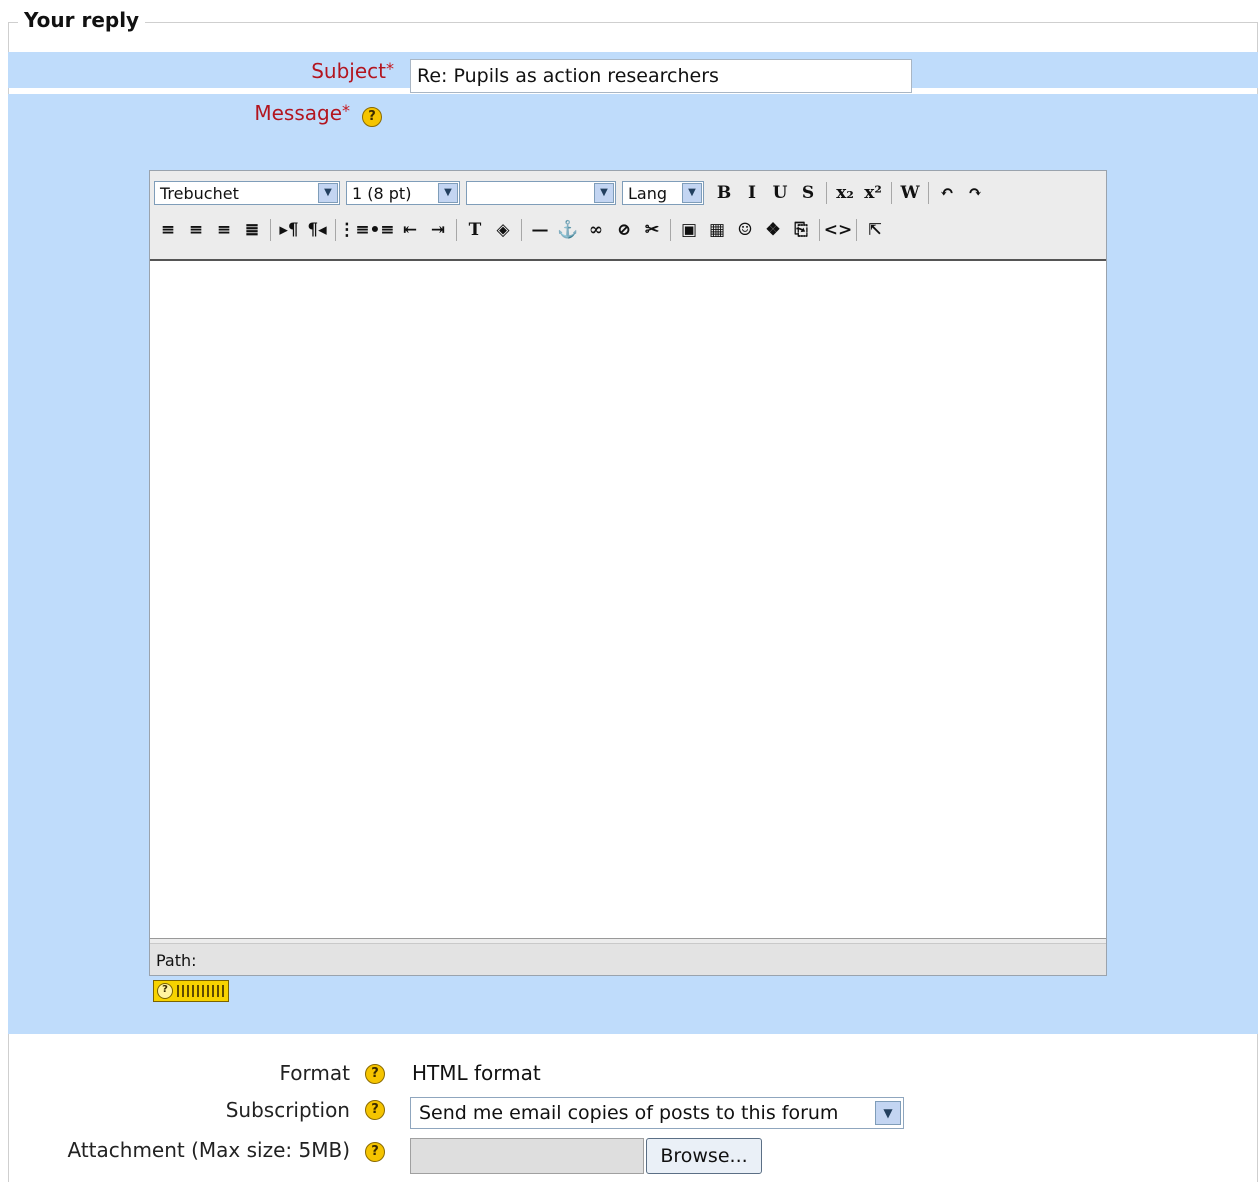  Describe the element at coordinates (382, 230) in the screenshot. I see `unordered-list-button: •≡` at that location.